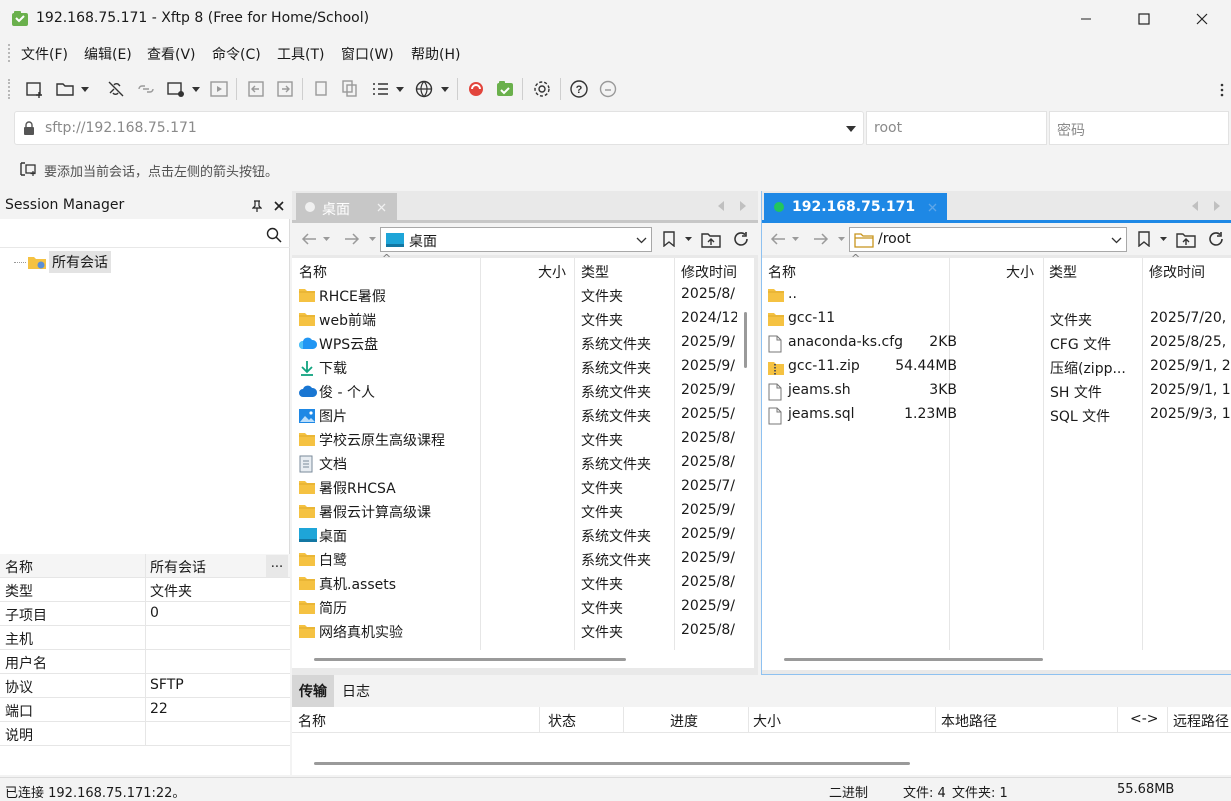 The image size is (1231, 801). Describe the element at coordinates (996, 368) in the screenshot. I see `file-row: gcc-11.zip 54.44MB 压缩(zipp... 2025/9/1, 2` at that location.